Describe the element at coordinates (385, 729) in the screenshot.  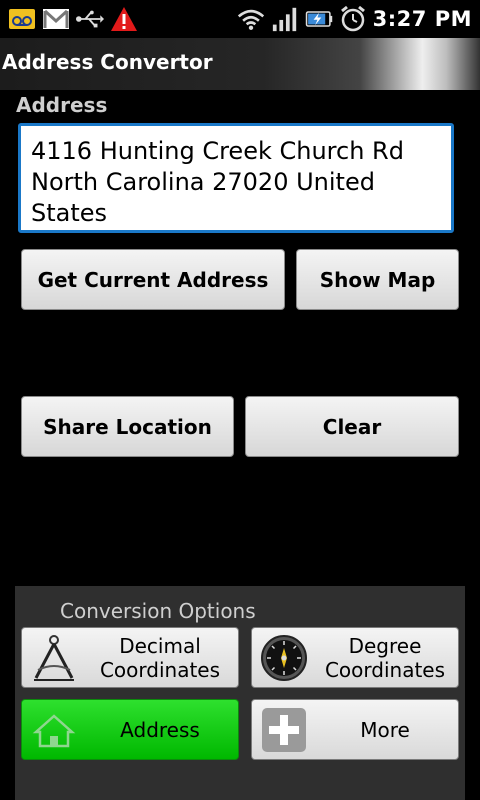
I see `more-label: More` at that location.